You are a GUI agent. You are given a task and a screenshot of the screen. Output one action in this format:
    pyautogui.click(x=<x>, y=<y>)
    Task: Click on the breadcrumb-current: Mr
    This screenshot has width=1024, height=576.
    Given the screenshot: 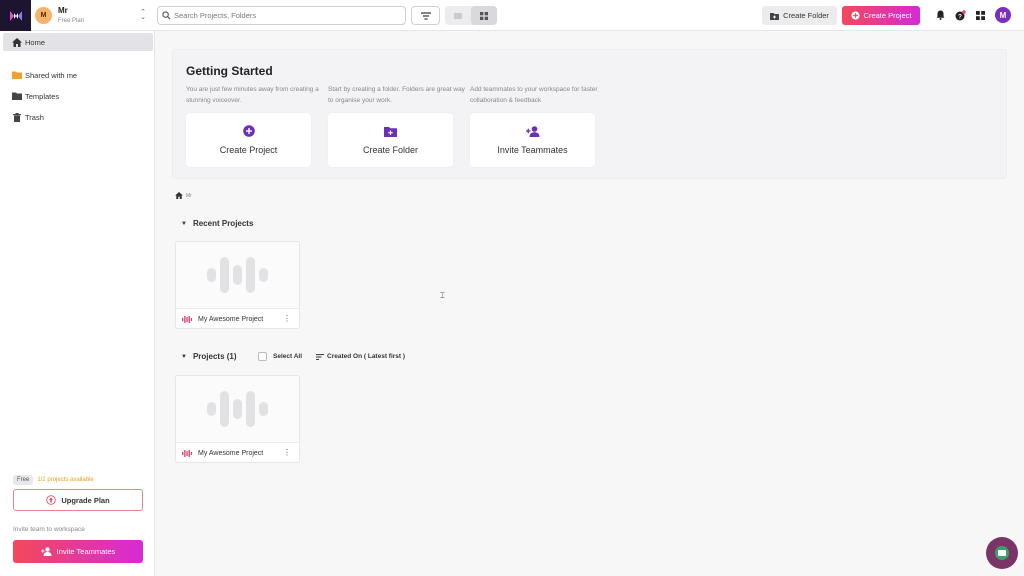 What is the action you would take?
    pyautogui.click(x=189, y=196)
    